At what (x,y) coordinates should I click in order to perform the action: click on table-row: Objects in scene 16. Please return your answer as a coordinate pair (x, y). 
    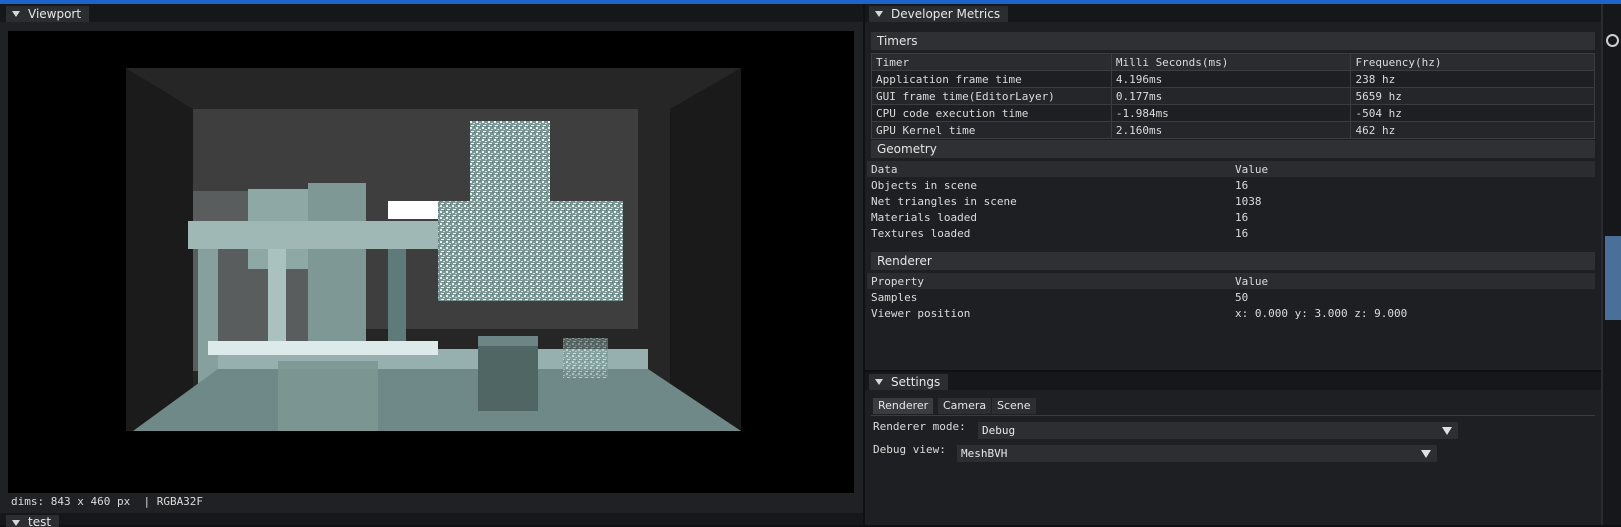
    Looking at the image, I should click on (1231, 185).